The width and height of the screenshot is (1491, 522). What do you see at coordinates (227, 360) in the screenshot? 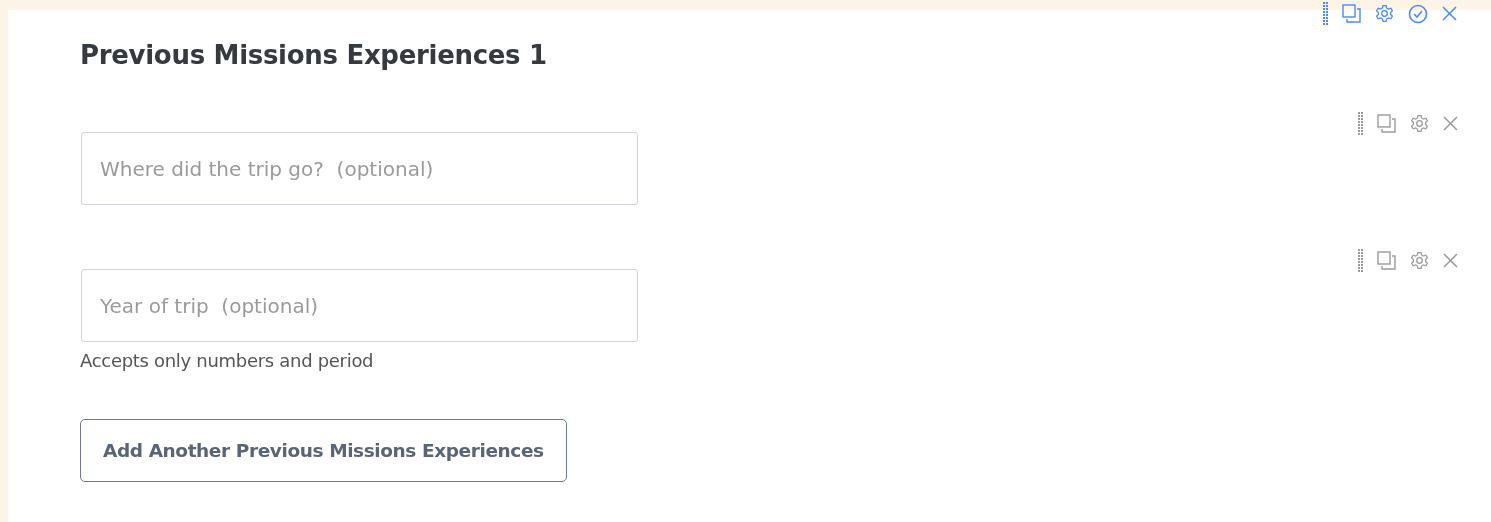
I see `help-text: Accepts only numbers and period` at bounding box center [227, 360].